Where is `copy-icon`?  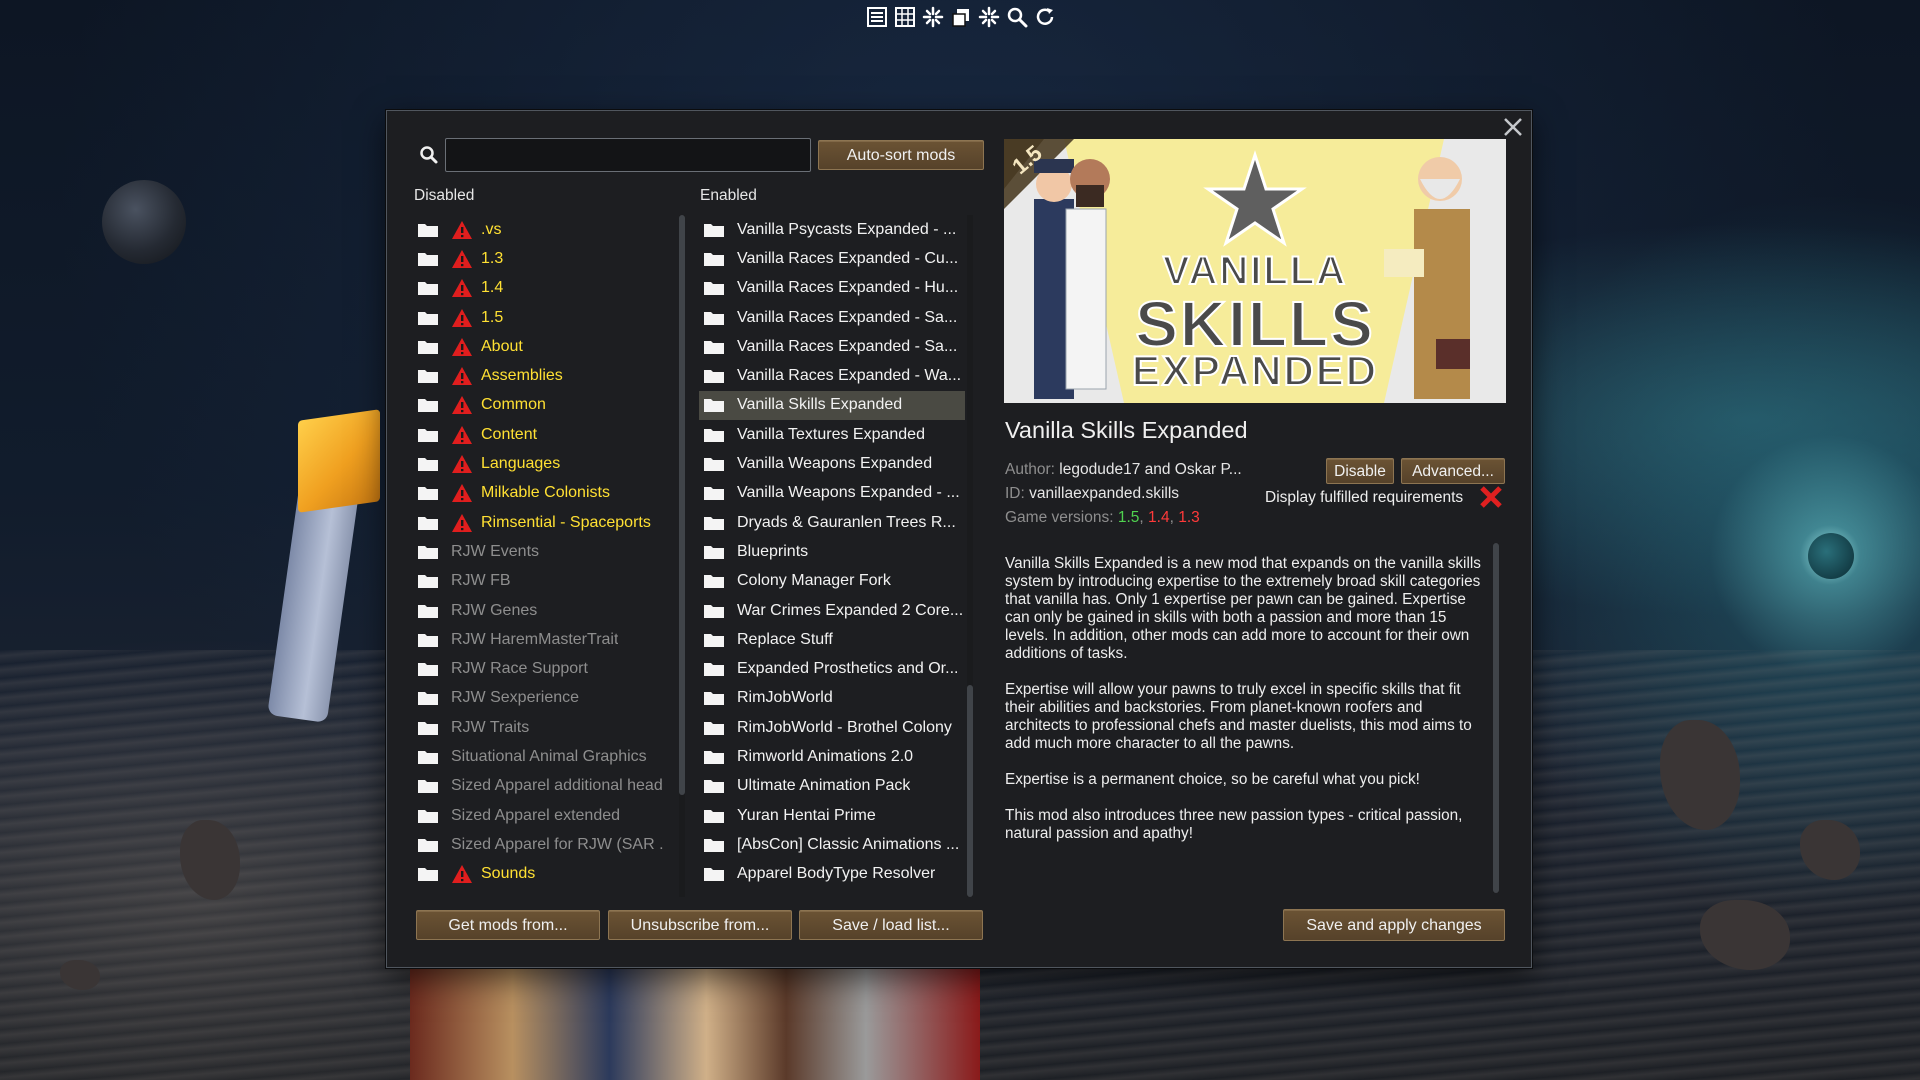 copy-icon is located at coordinates (961, 17).